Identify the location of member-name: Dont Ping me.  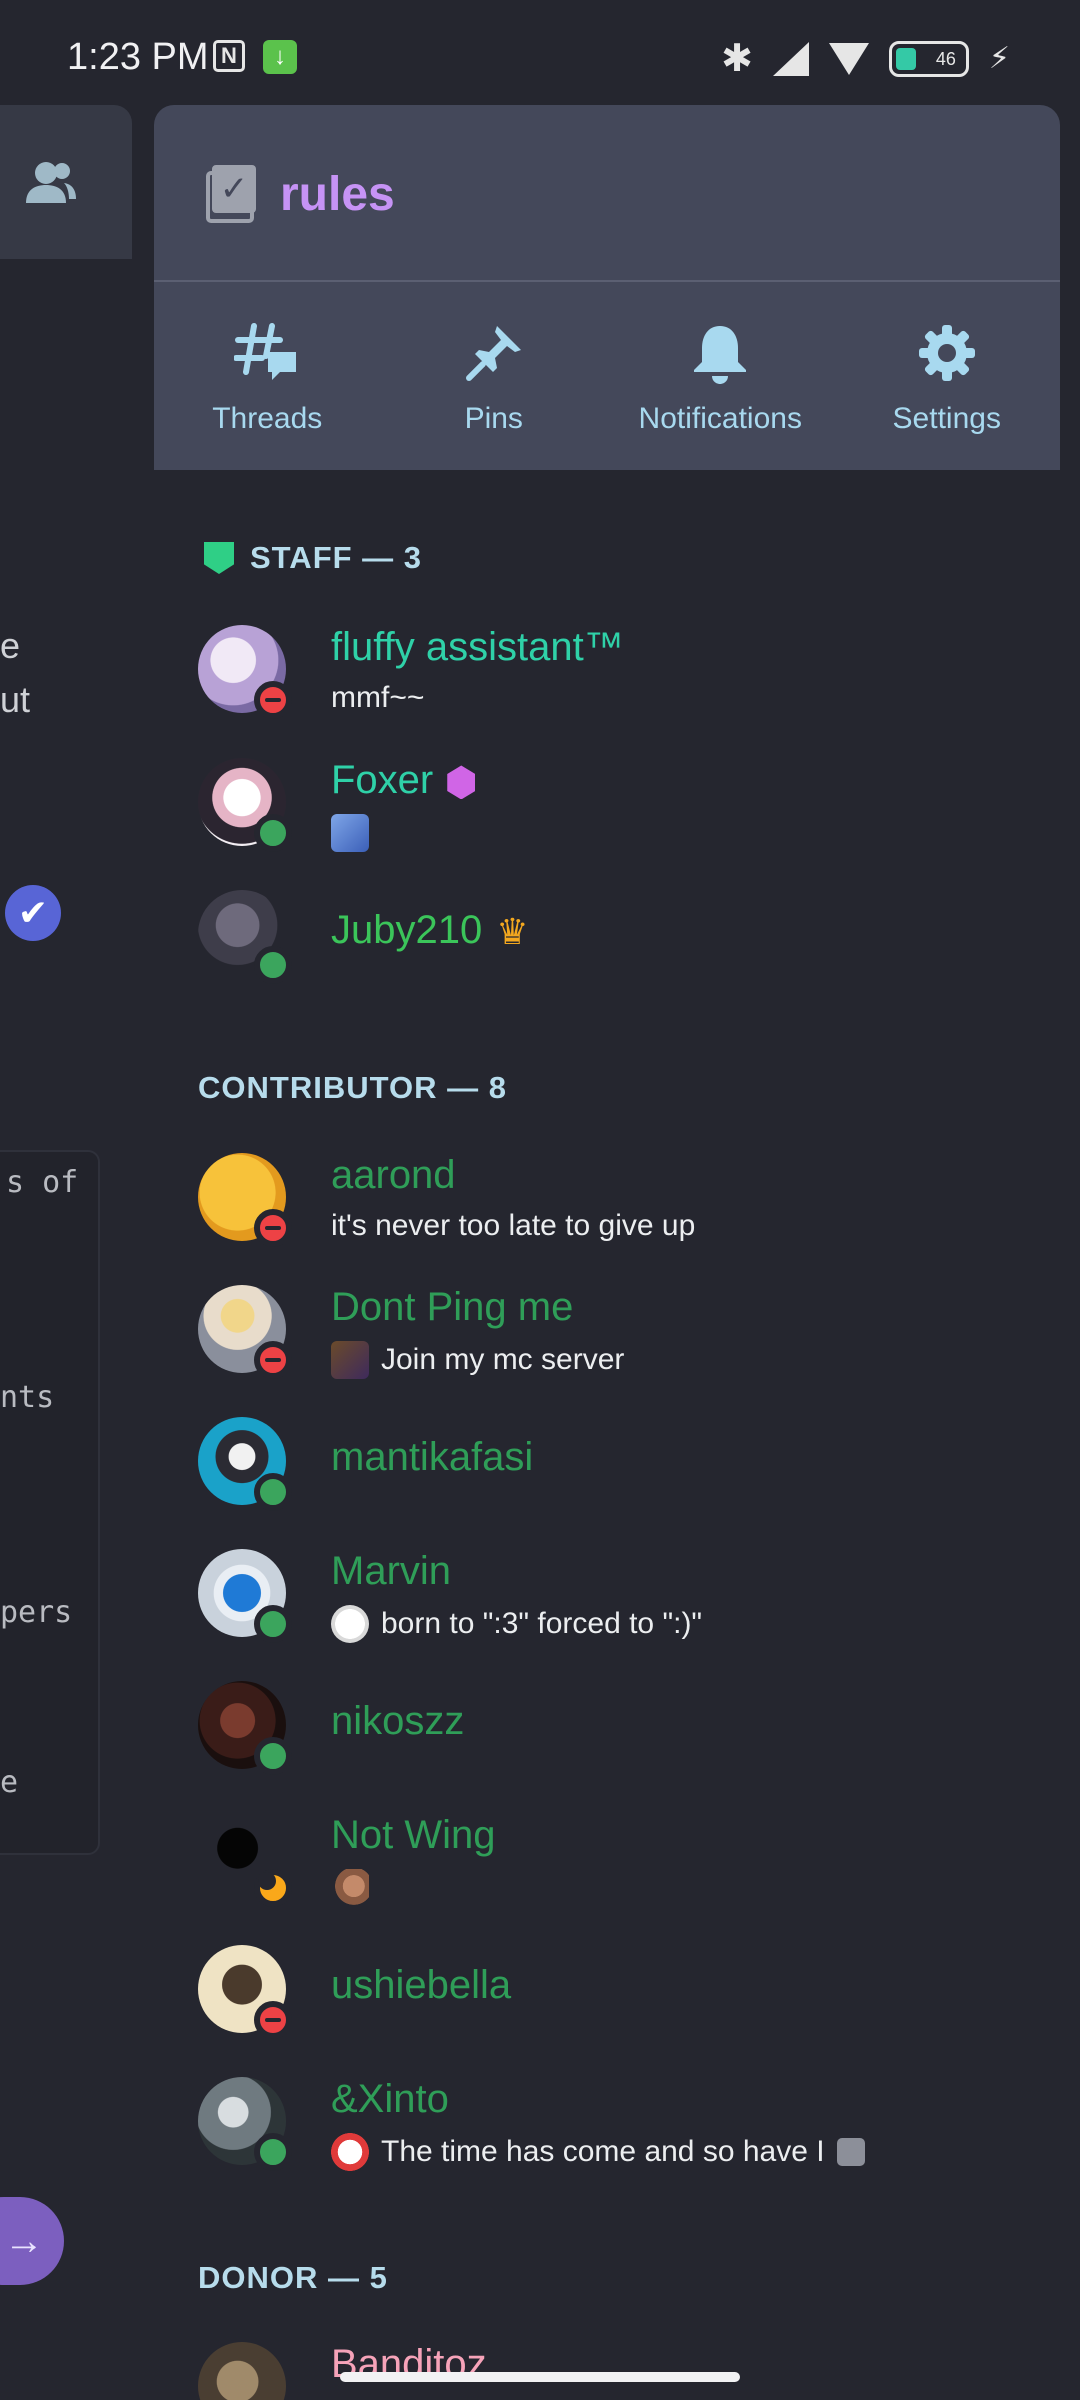
(452, 1307).